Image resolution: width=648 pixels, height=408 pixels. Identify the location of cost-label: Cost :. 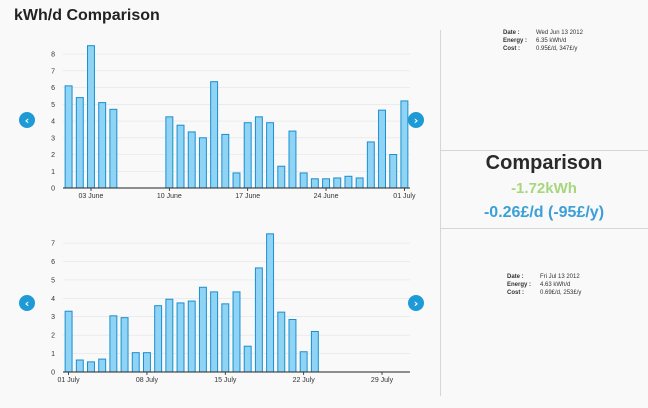
(515, 293).